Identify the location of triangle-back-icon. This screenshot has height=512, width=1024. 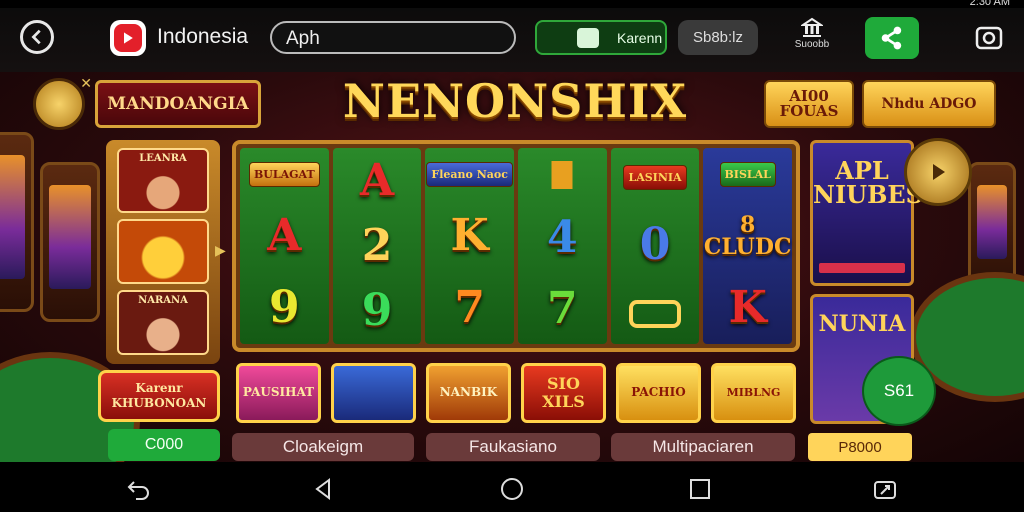
(322, 489).